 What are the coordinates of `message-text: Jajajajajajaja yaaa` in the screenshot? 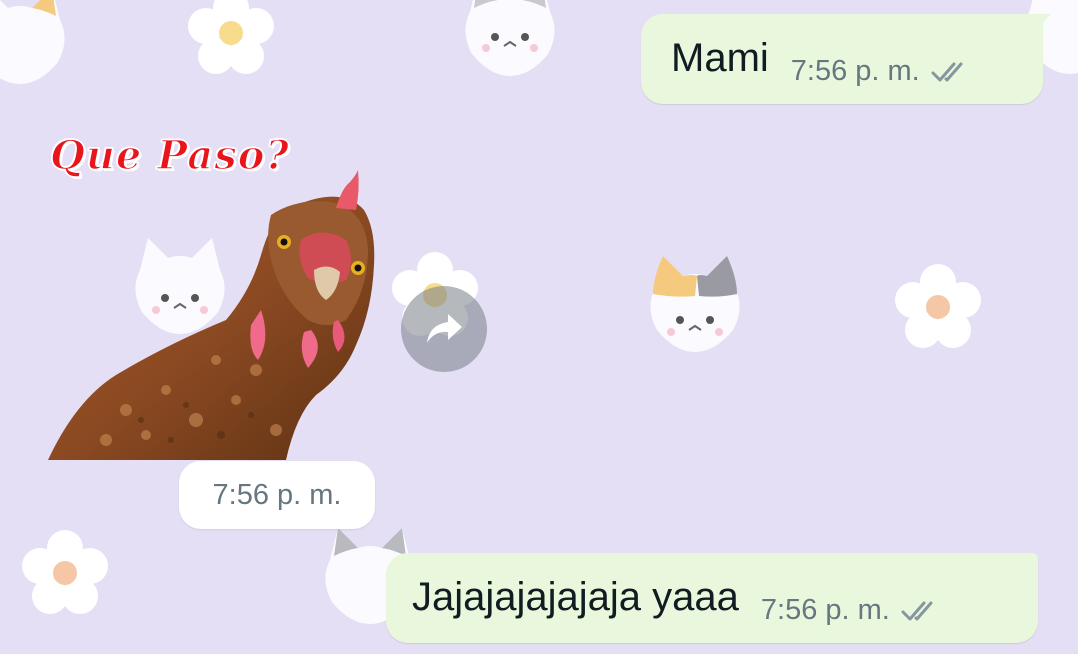 It's located at (575, 597).